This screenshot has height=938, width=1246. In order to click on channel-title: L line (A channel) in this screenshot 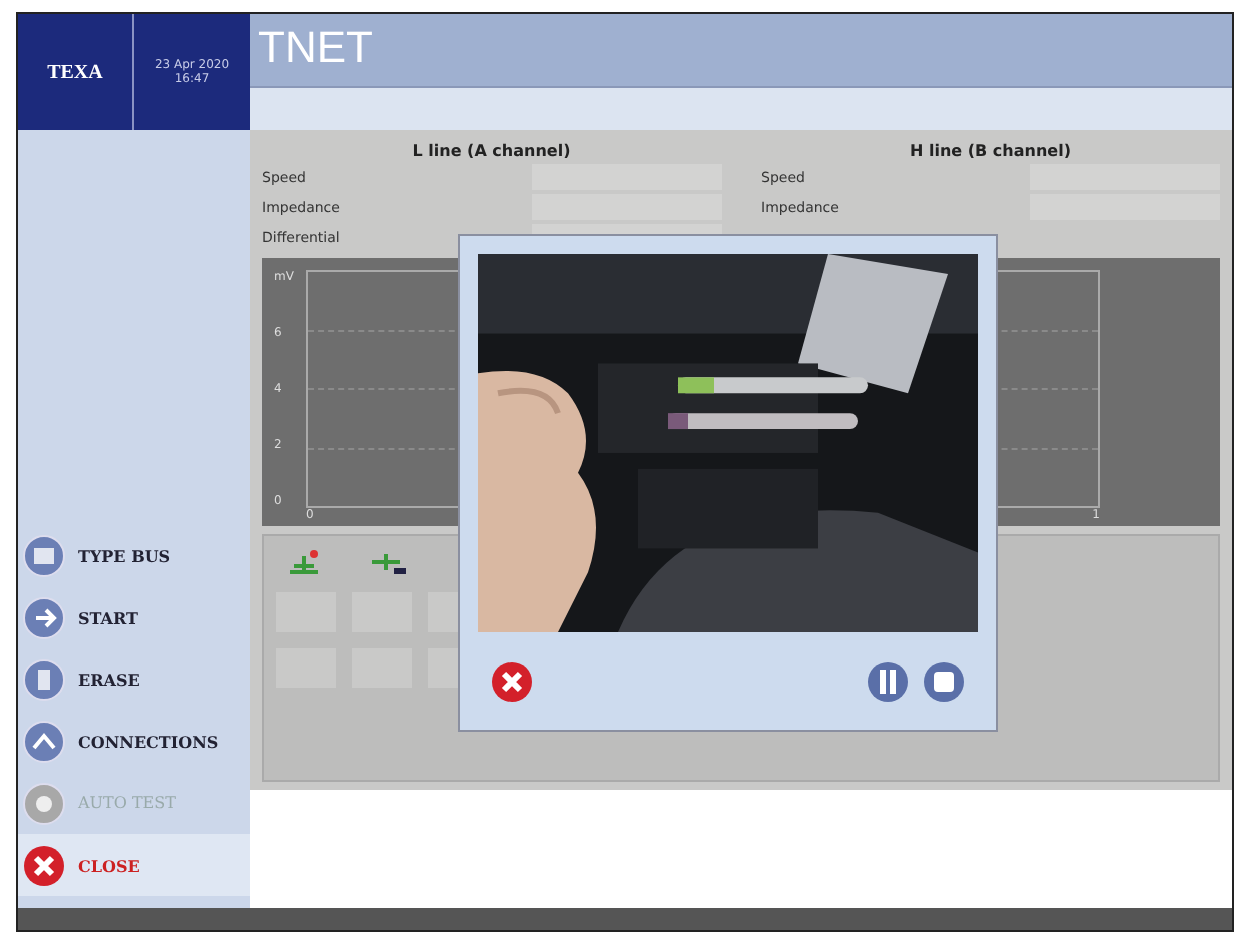, I will do `click(491, 151)`.